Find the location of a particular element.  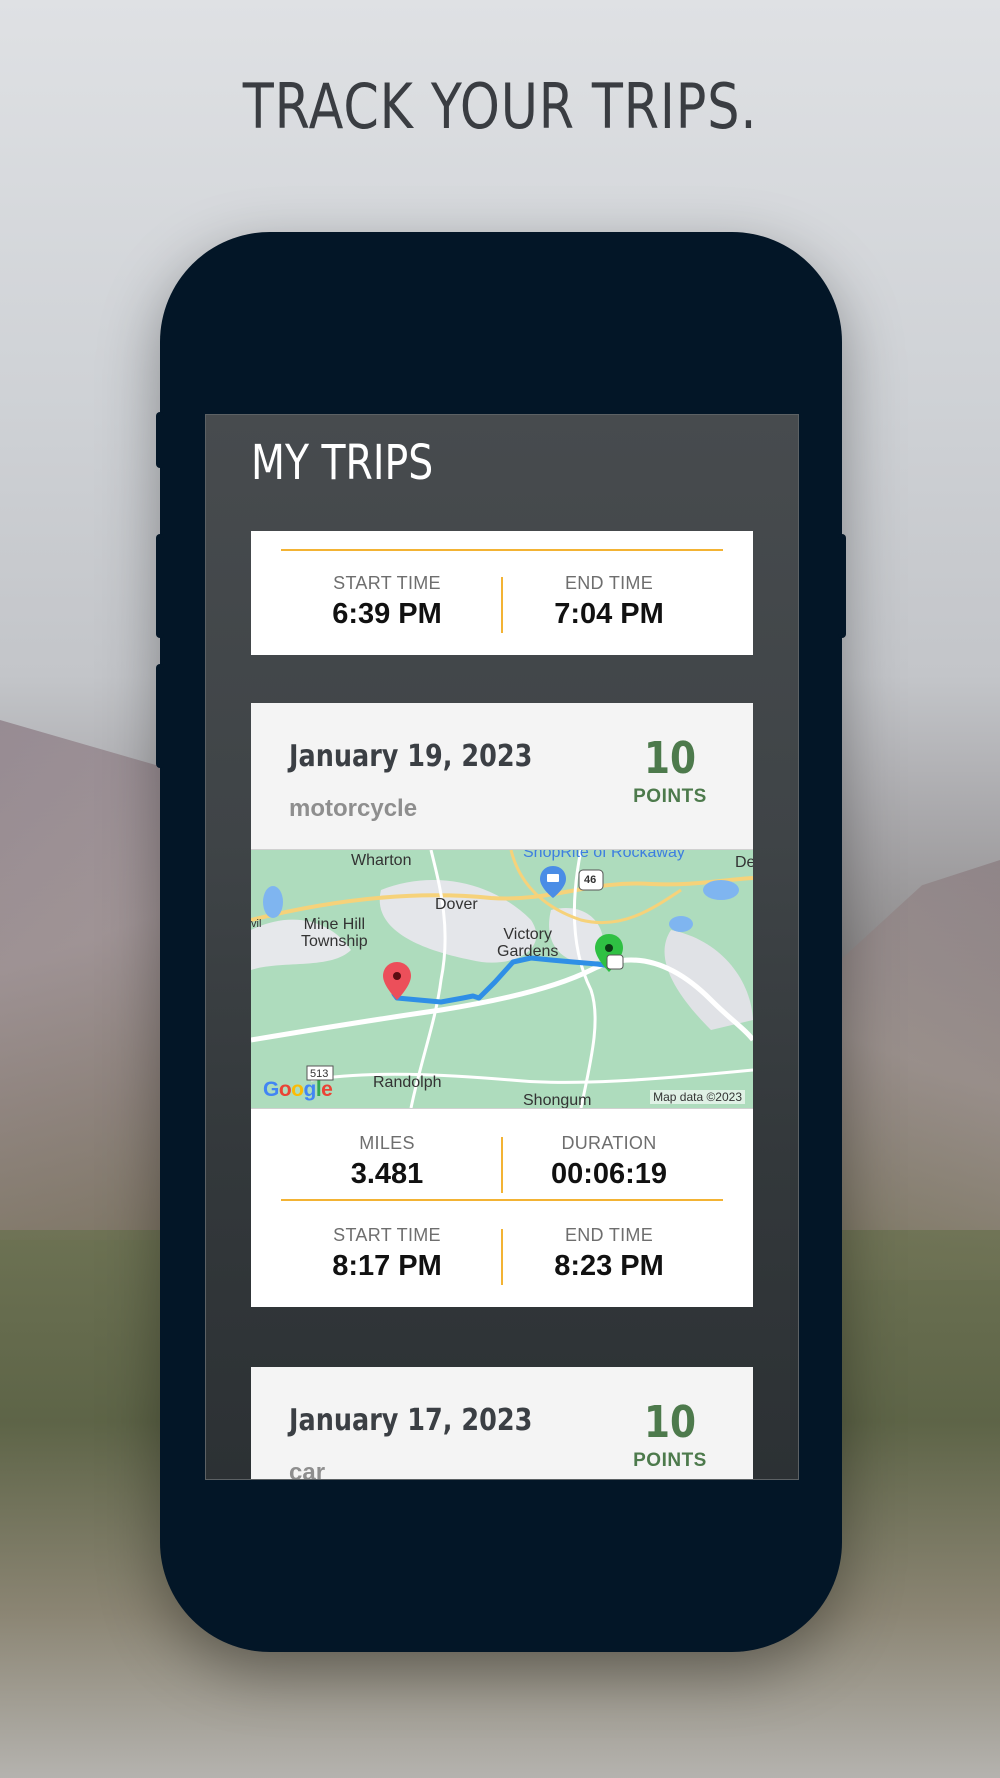

trip-vehicle-type: car is located at coordinates (307, 1469).